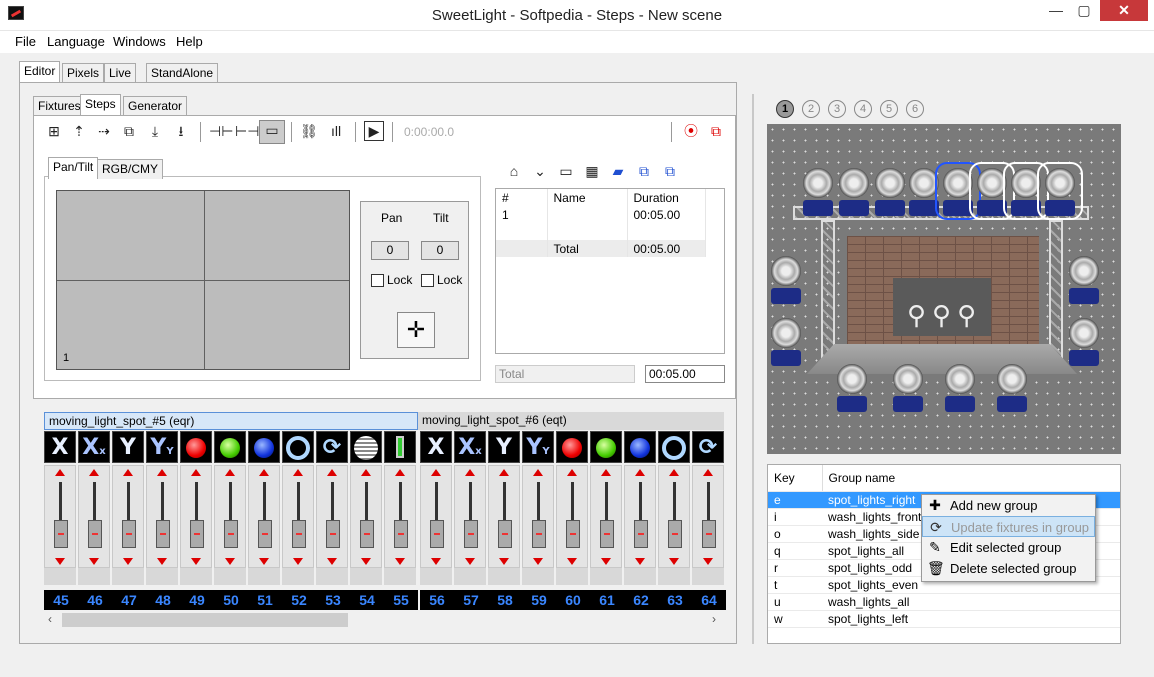  What do you see at coordinates (336, 131) in the screenshot?
I see `sound-icon: ıll` at bounding box center [336, 131].